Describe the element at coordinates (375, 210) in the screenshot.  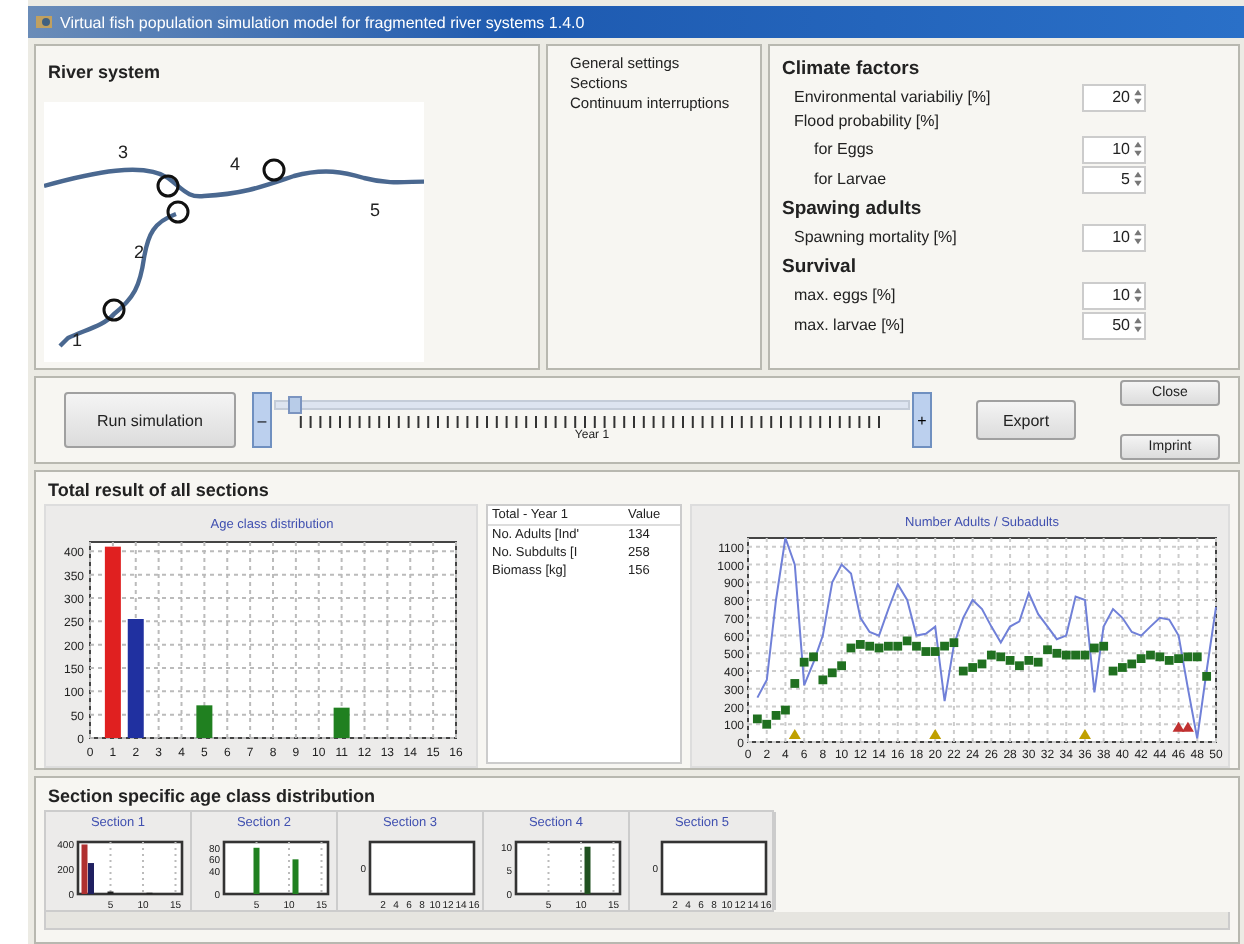
I see `section-label: 5` at that location.